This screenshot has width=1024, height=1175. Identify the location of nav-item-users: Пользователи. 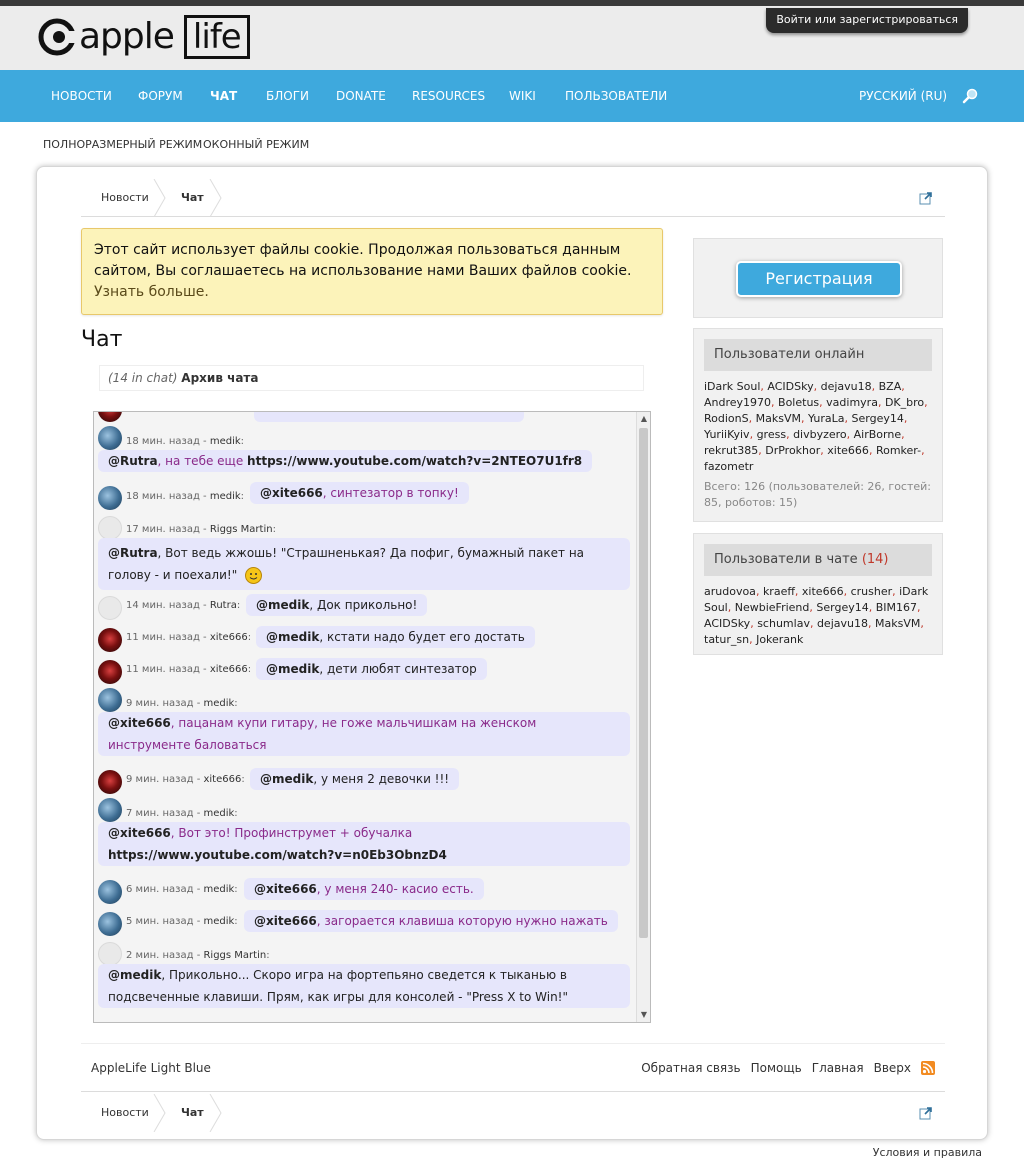
(616, 96).